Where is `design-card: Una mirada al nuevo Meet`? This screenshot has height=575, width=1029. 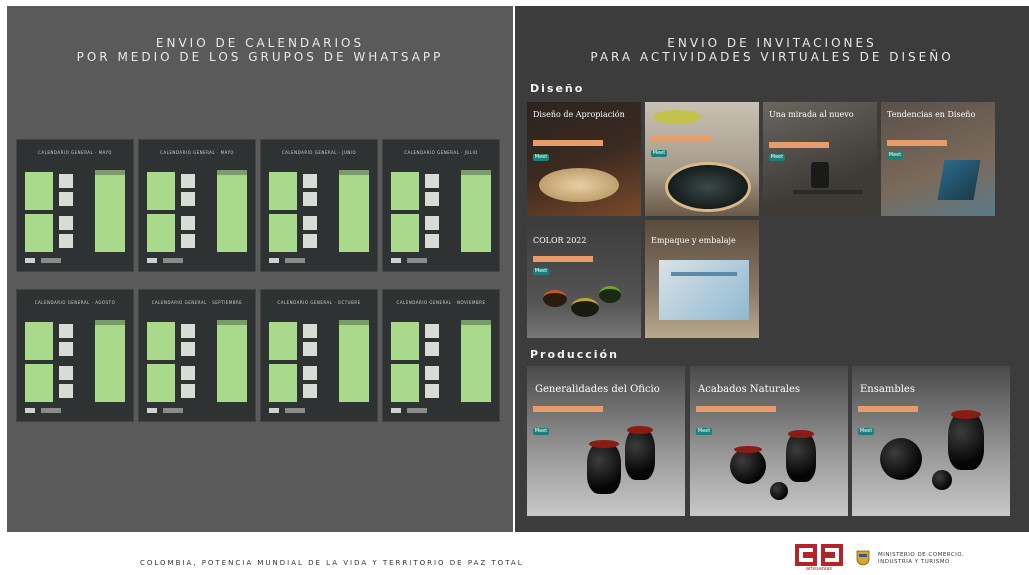 design-card: Una mirada al nuevo Meet is located at coordinates (820, 159).